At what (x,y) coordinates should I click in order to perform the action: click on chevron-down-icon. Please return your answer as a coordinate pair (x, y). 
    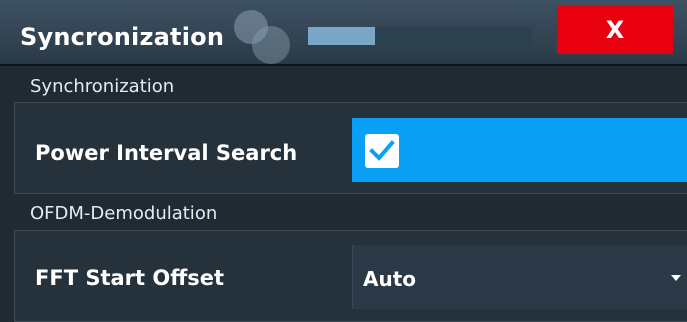
    Looking at the image, I should click on (676, 278).